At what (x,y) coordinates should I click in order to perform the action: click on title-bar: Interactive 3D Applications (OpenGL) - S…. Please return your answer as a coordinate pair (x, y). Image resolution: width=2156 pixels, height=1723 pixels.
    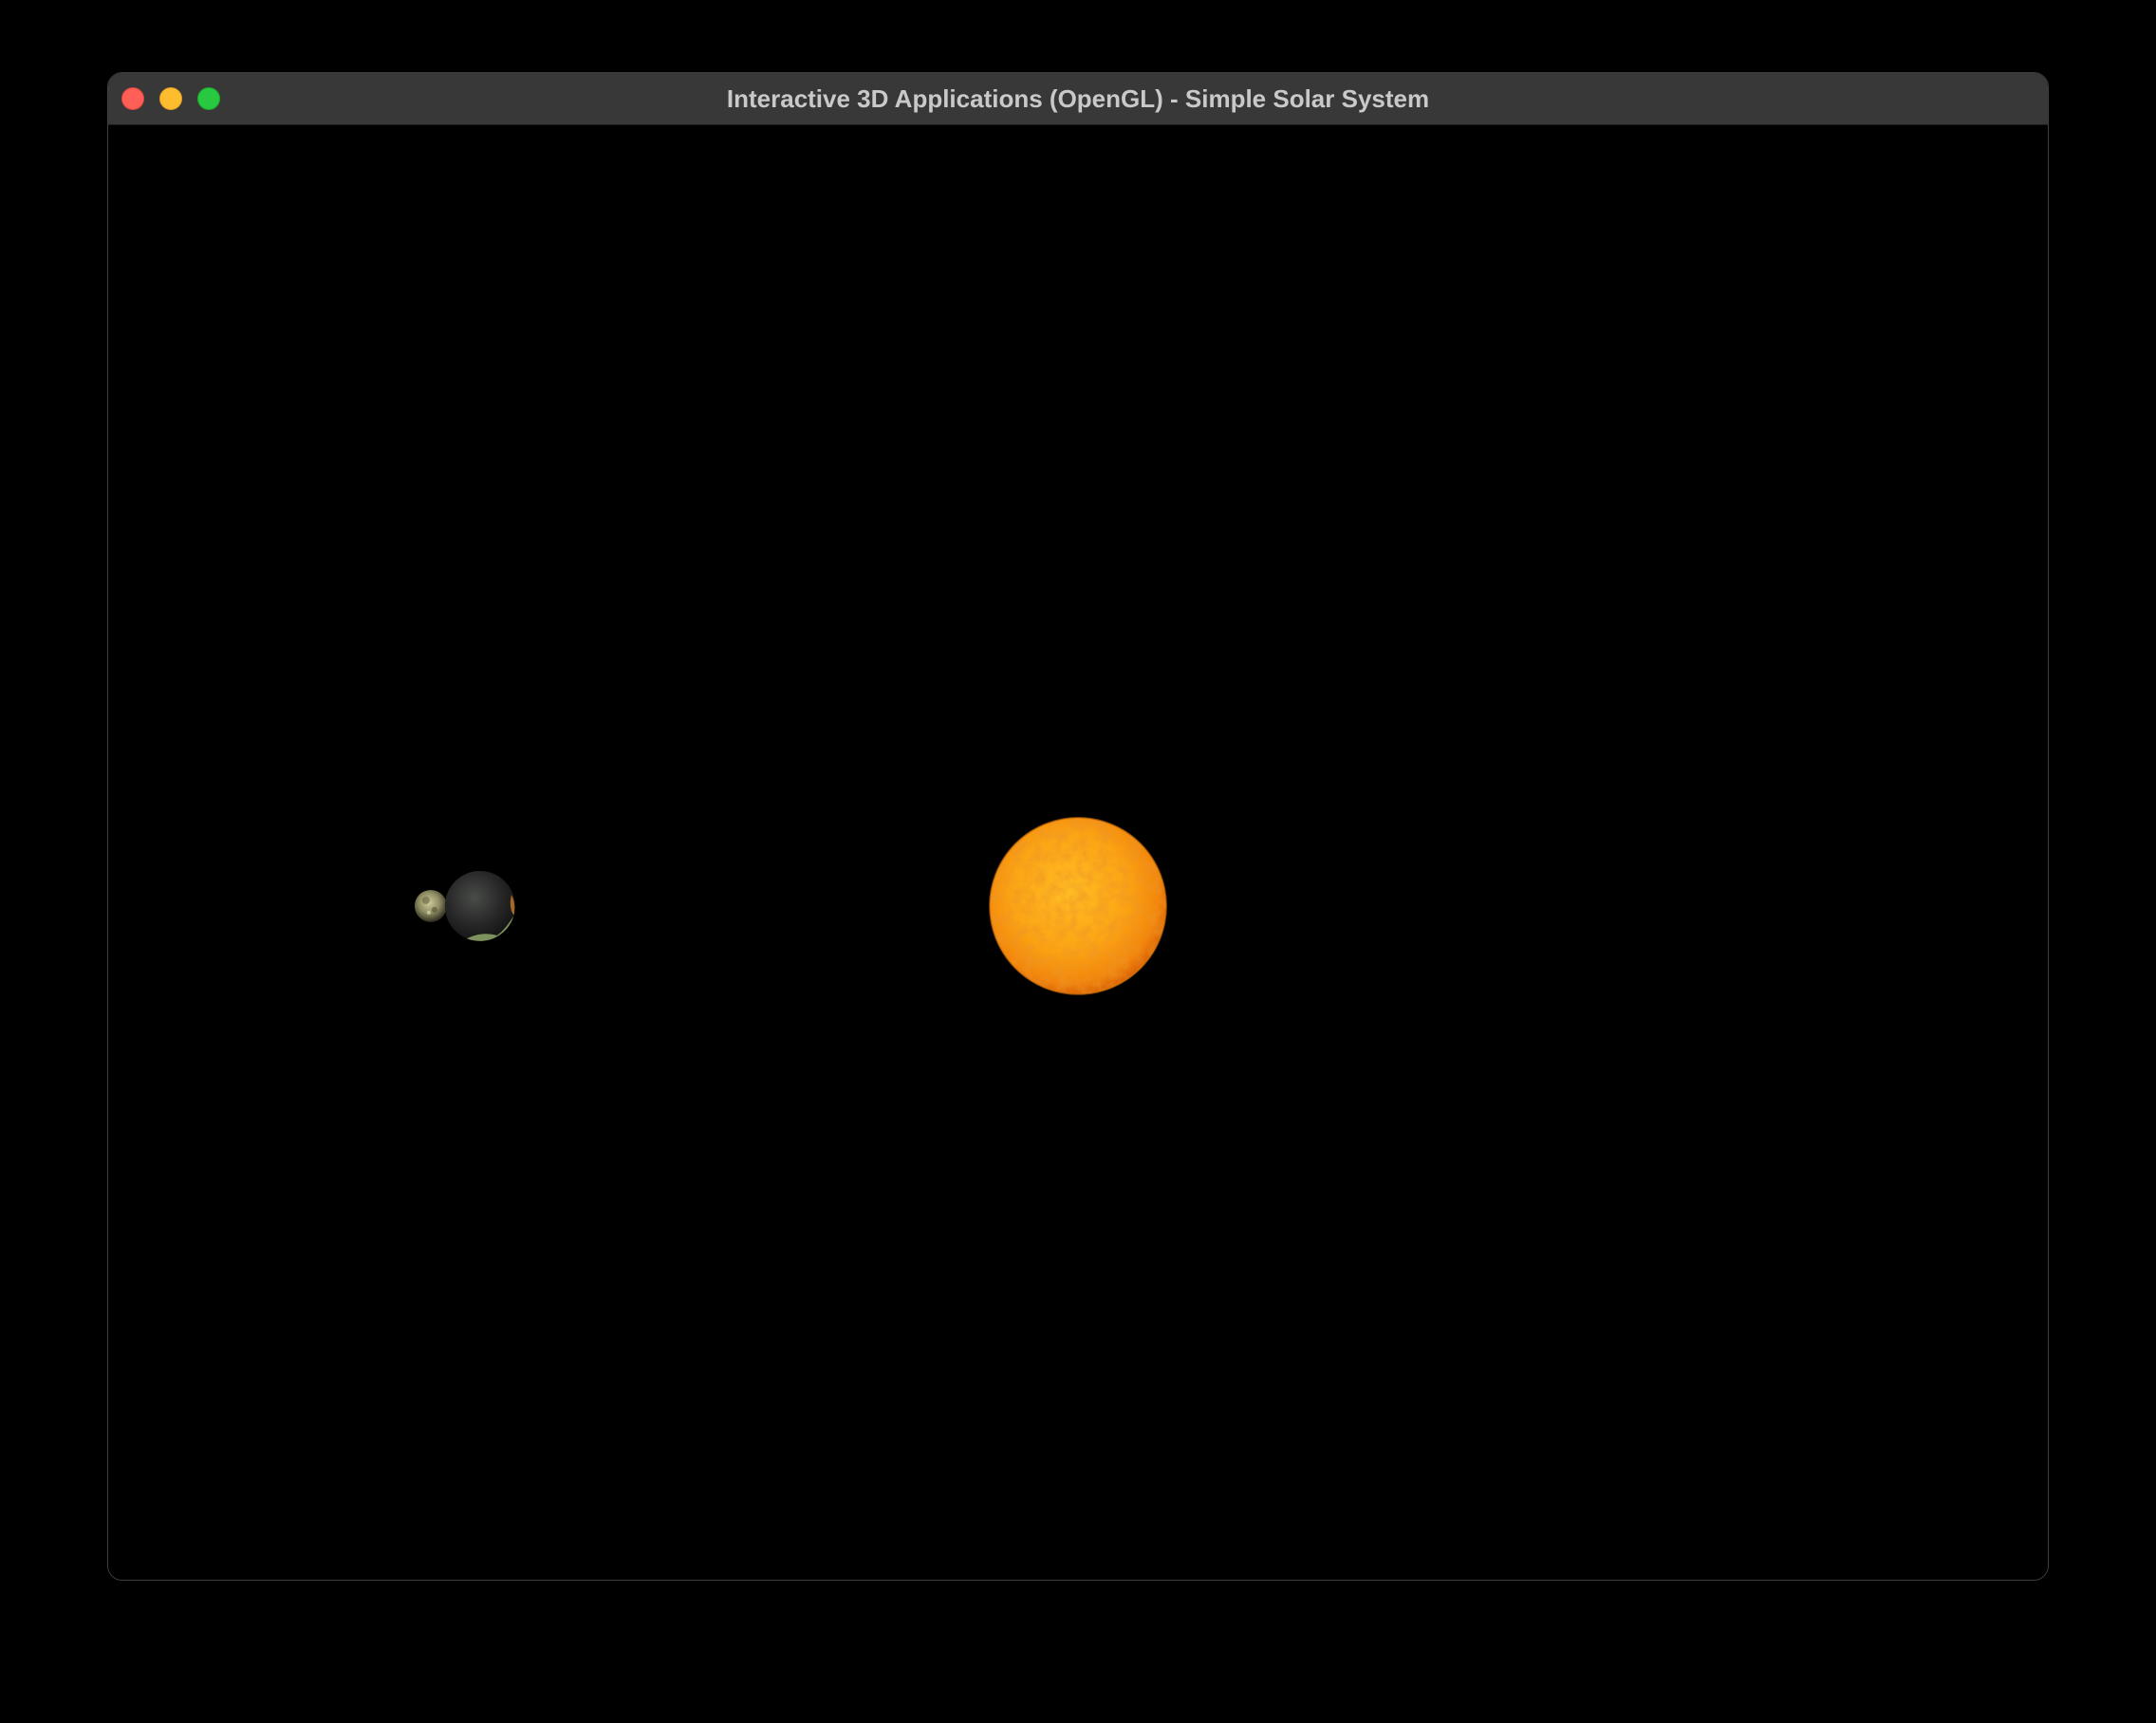
    Looking at the image, I should click on (1078, 99).